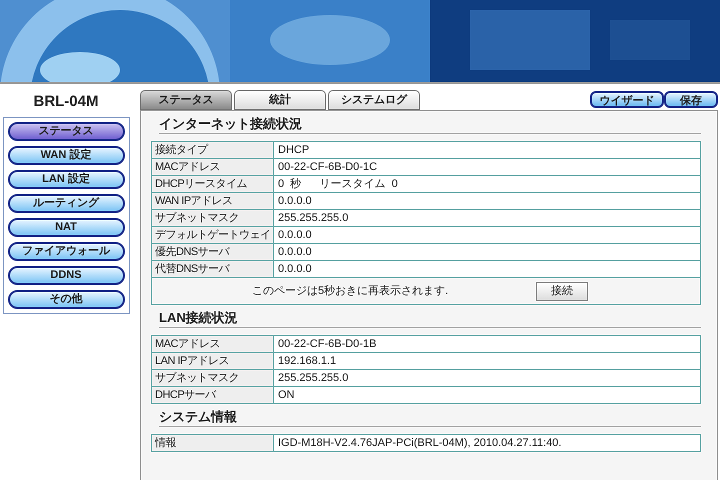 Image resolution: width=720 pixels, height=480 pixels. What do you see at coordinates (487, 167) in the screenshot?
I see `table-cell: 00-22-CF-6B-D0-1C` at bounding box center [487, 167].